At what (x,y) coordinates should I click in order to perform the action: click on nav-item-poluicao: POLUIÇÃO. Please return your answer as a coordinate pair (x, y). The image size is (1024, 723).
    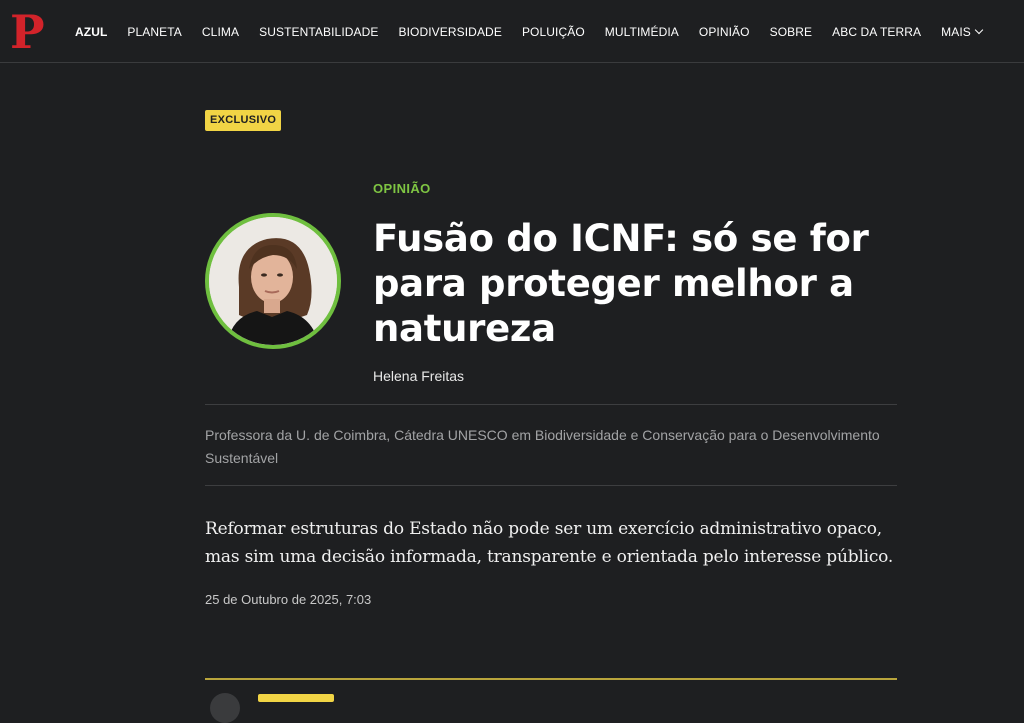
    Looking at the image, I should click on (553, 32).